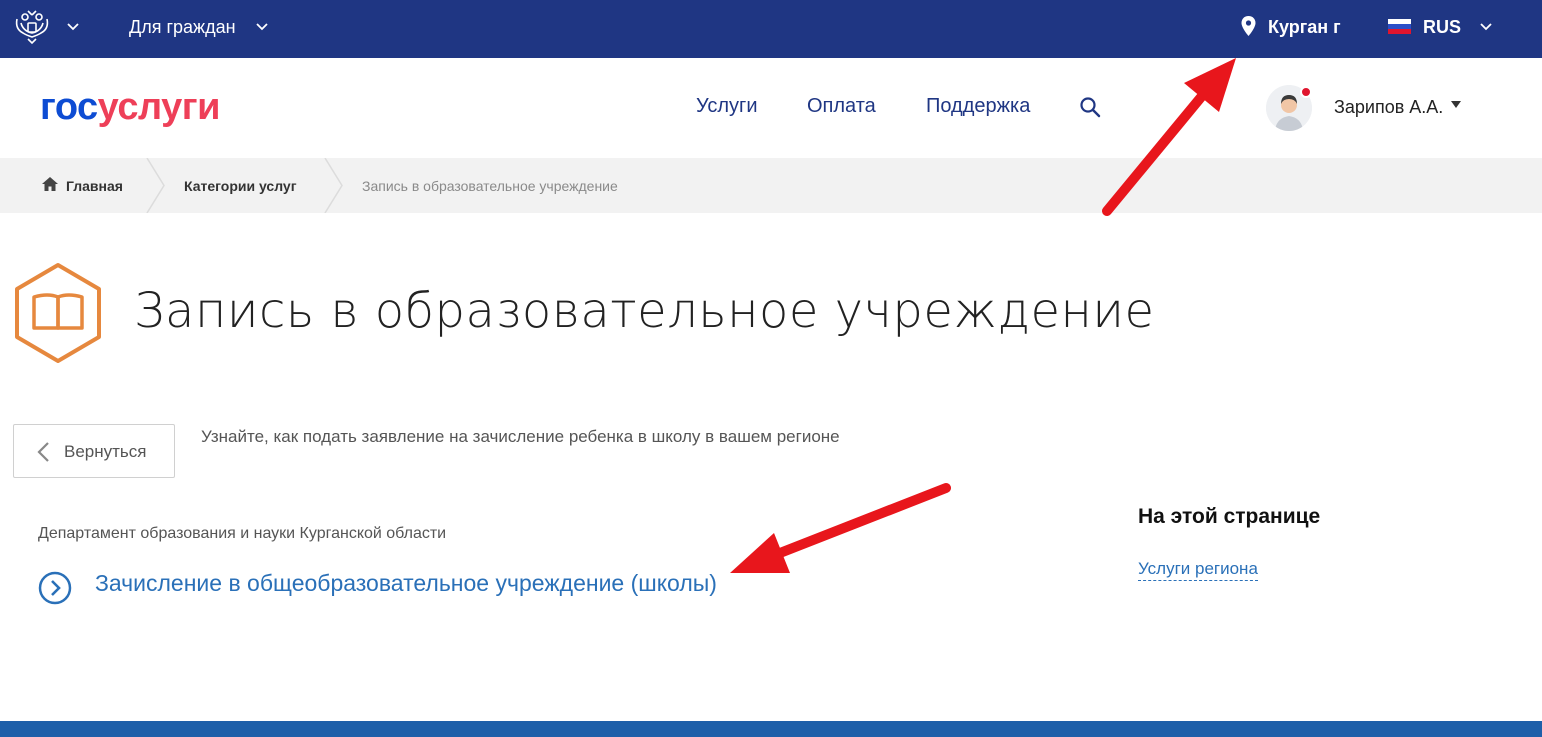  Describe the element at coordinates (490, 186) in the screenshot. I see `breadcrumb-current: Запись в образовательное учреждение` at that location.